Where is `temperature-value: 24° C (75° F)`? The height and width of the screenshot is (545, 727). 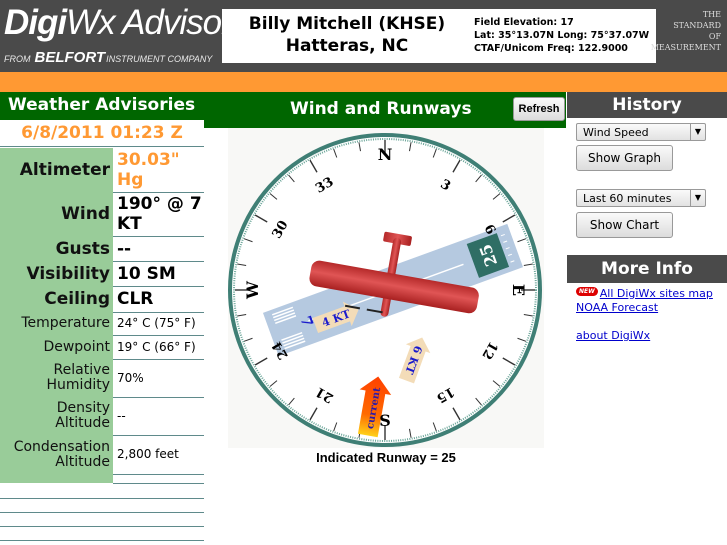 temperature-value: 24° C (75° F) is located at coordinates (158, 324).